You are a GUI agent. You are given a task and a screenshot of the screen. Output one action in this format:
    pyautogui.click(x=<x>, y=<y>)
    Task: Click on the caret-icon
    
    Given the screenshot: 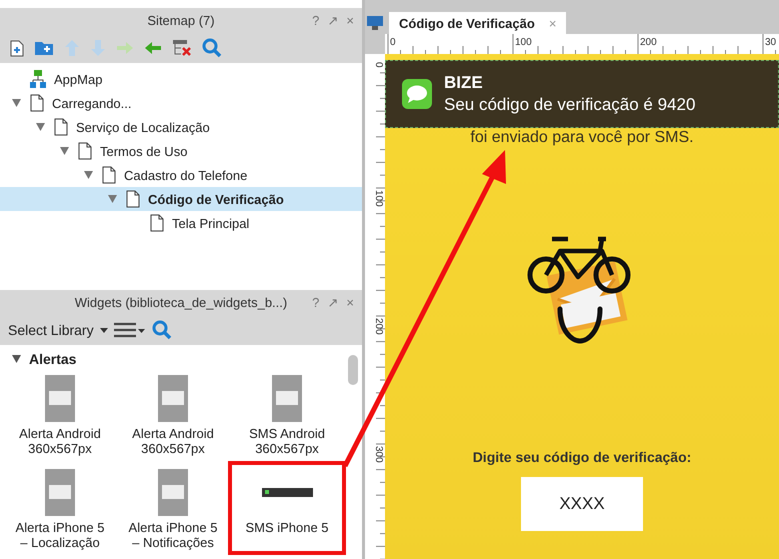 What is the action you would take?
    pyautogui.click(x=104, y=330)
    